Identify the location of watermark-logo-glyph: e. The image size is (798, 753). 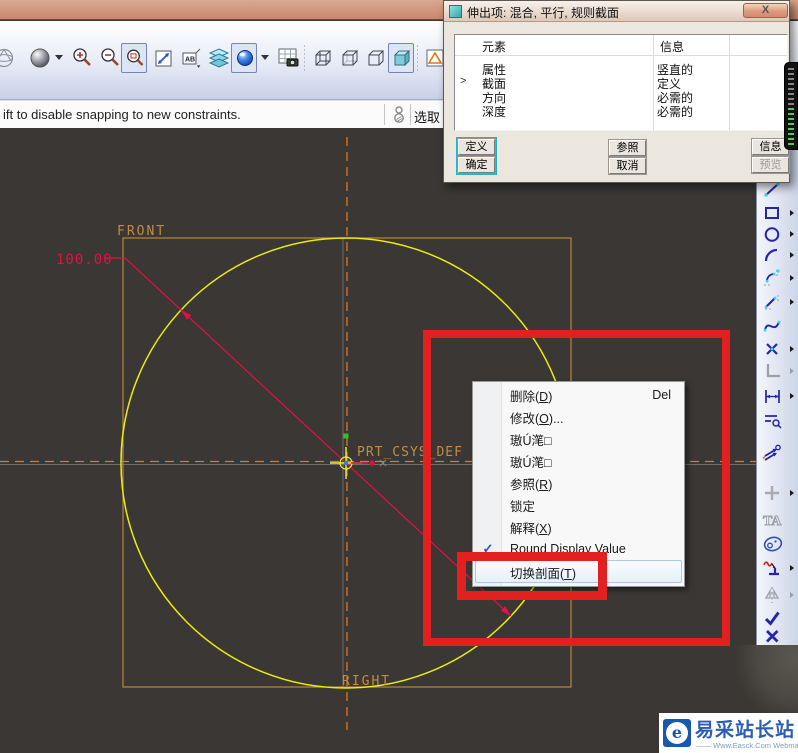
(677, 733).